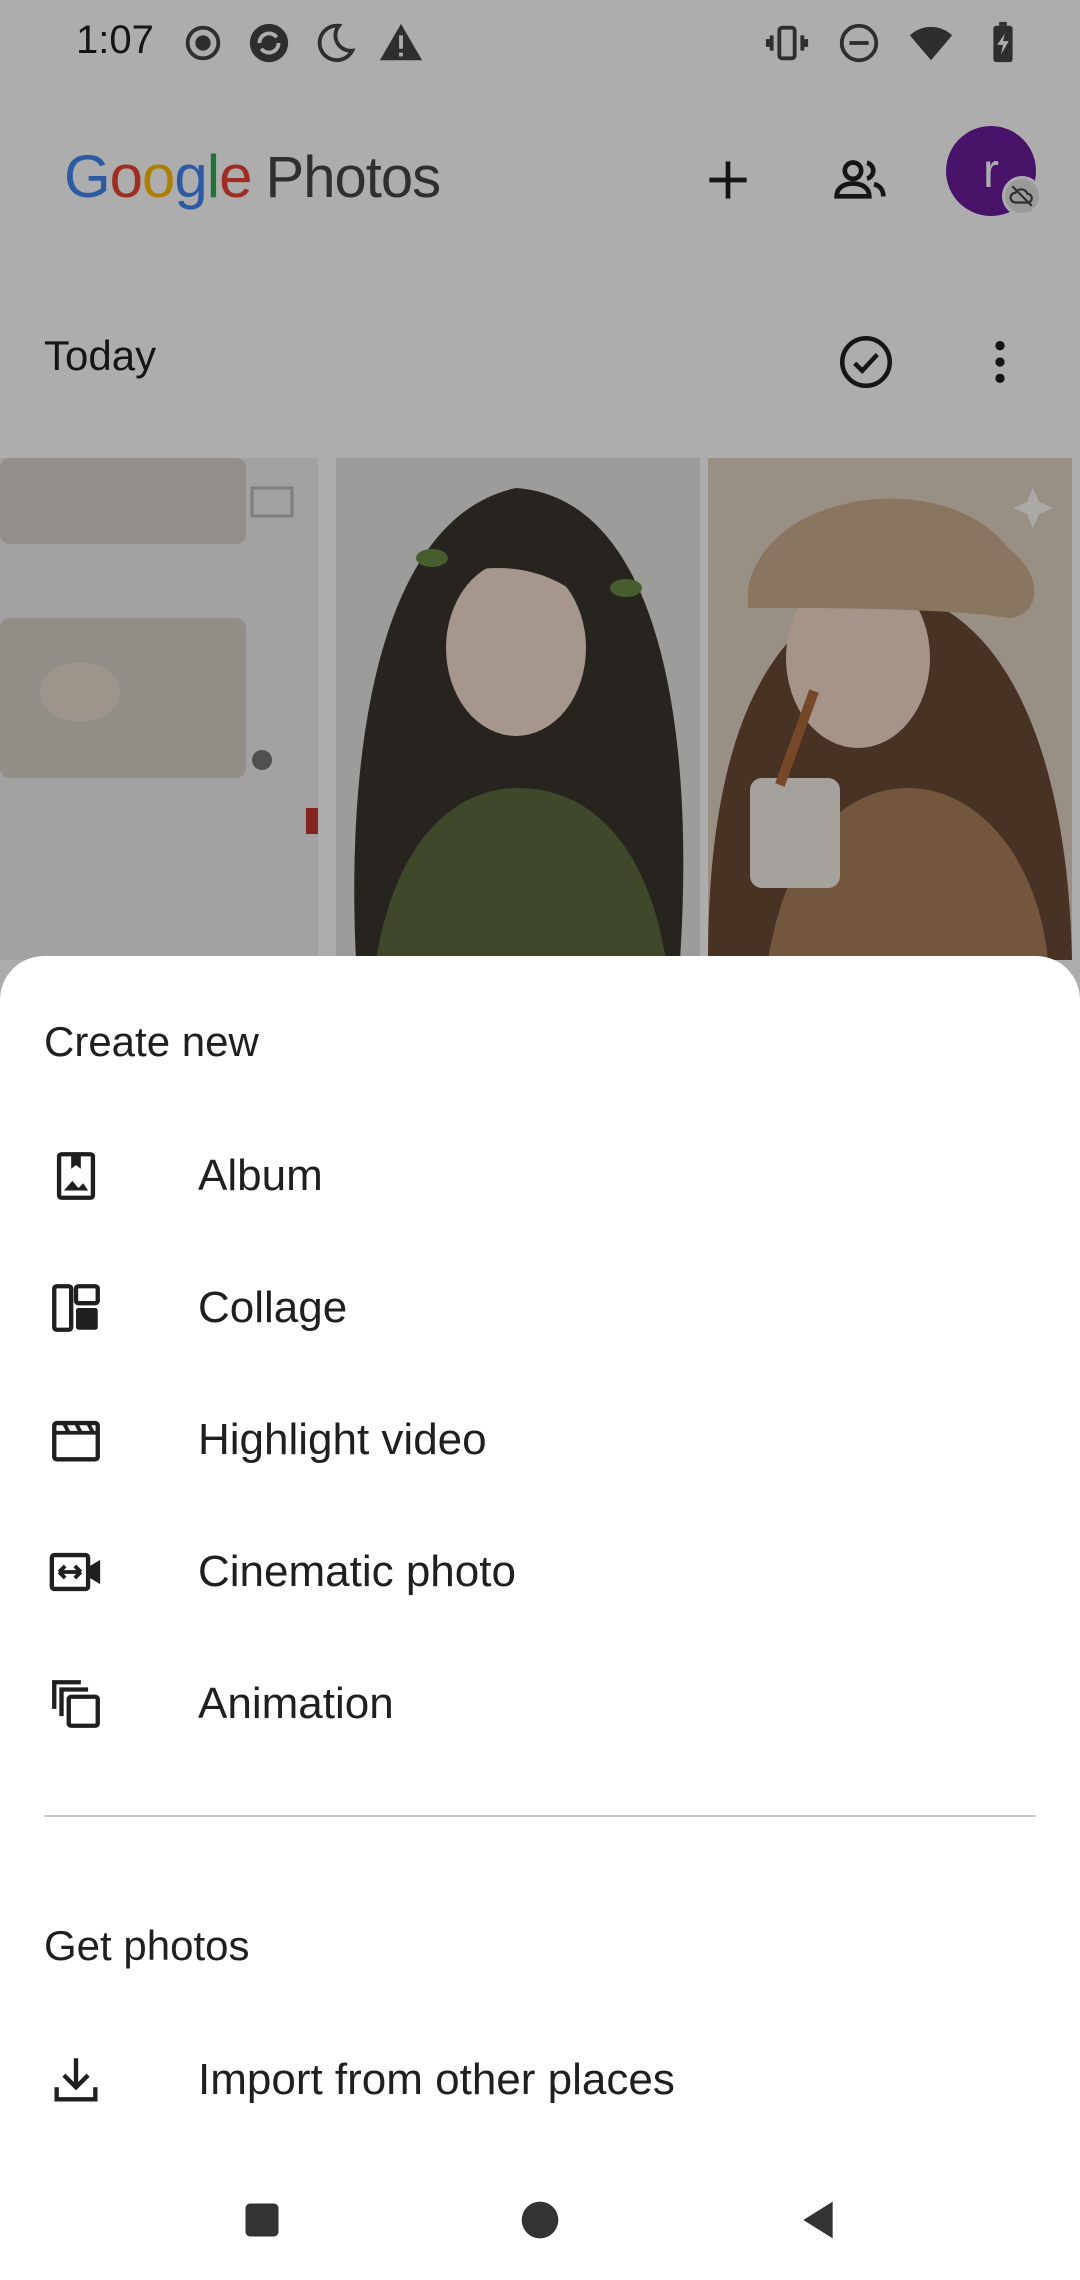  Describe the element at coordinates (540, 1816) in the screenshot. I see `sheet-divider` at that location.